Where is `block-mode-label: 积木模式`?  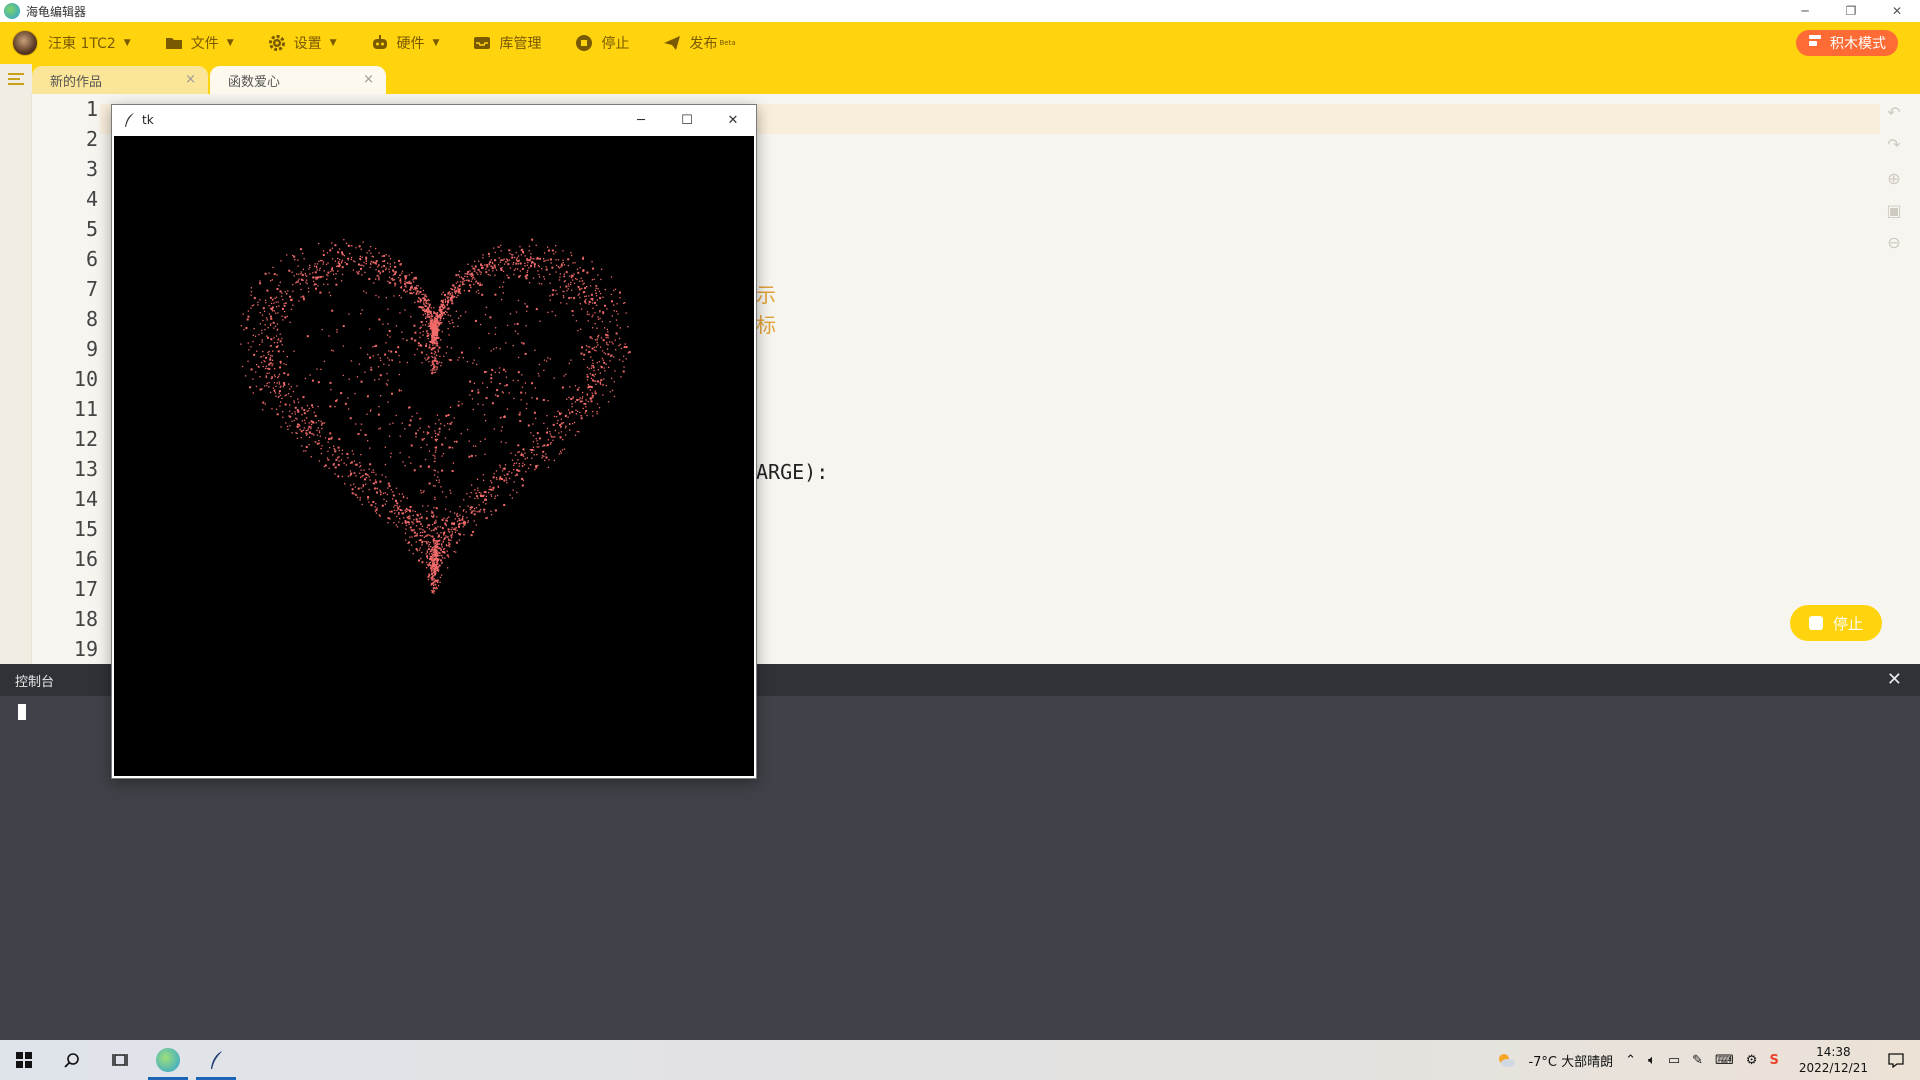
block-mode-label: 积木模式 is located at coordinates (1858, 44).